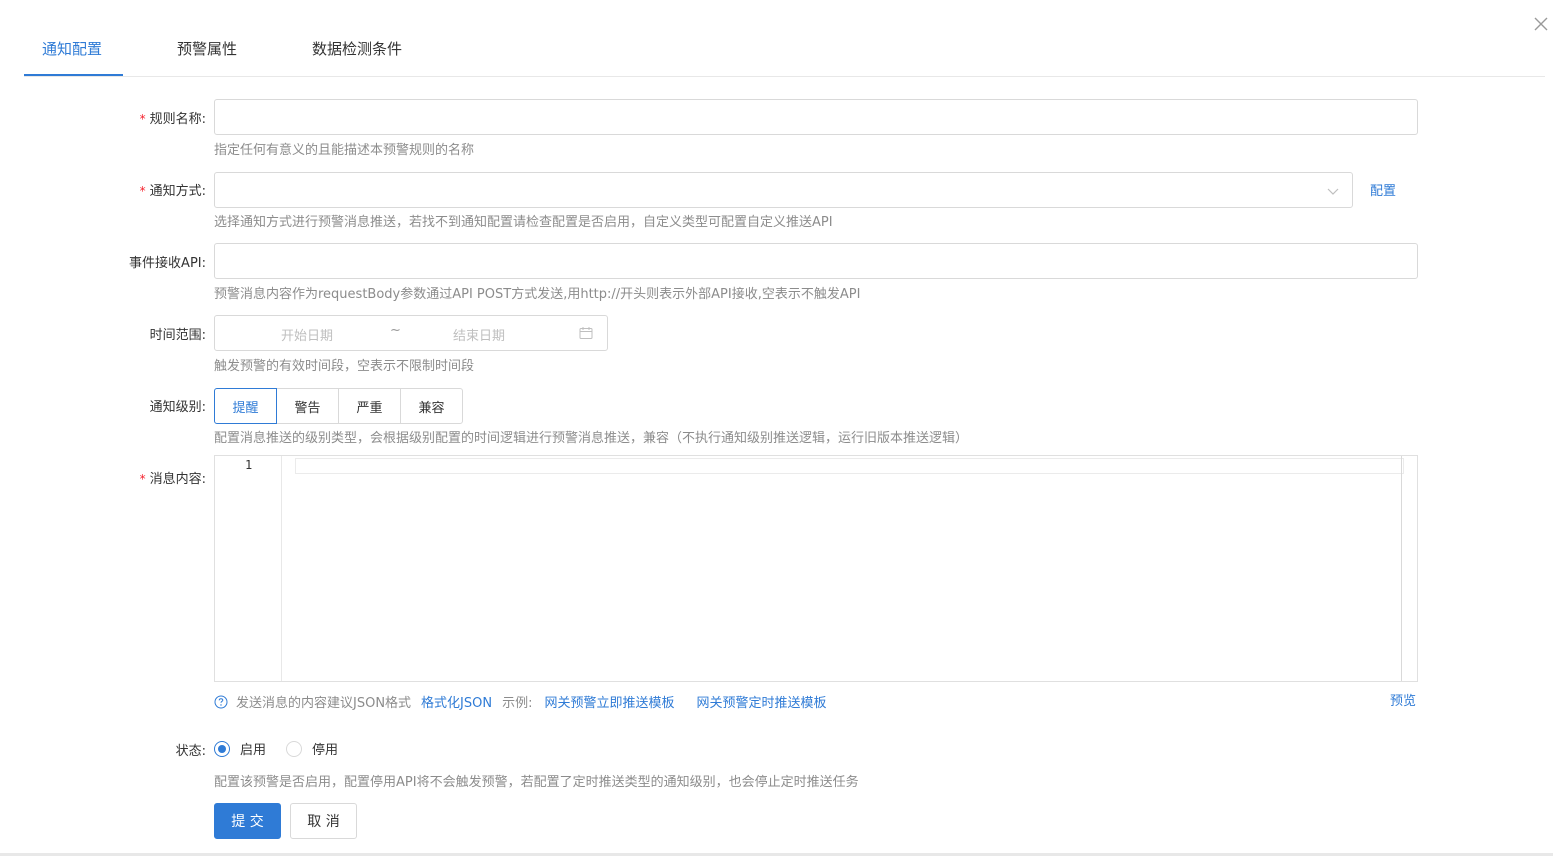 This screenshot has width=1553, height=856. Describe the element at coordinates (431, 406) in the screenshot. I see `level-compatible-button: 兼容` at that location.